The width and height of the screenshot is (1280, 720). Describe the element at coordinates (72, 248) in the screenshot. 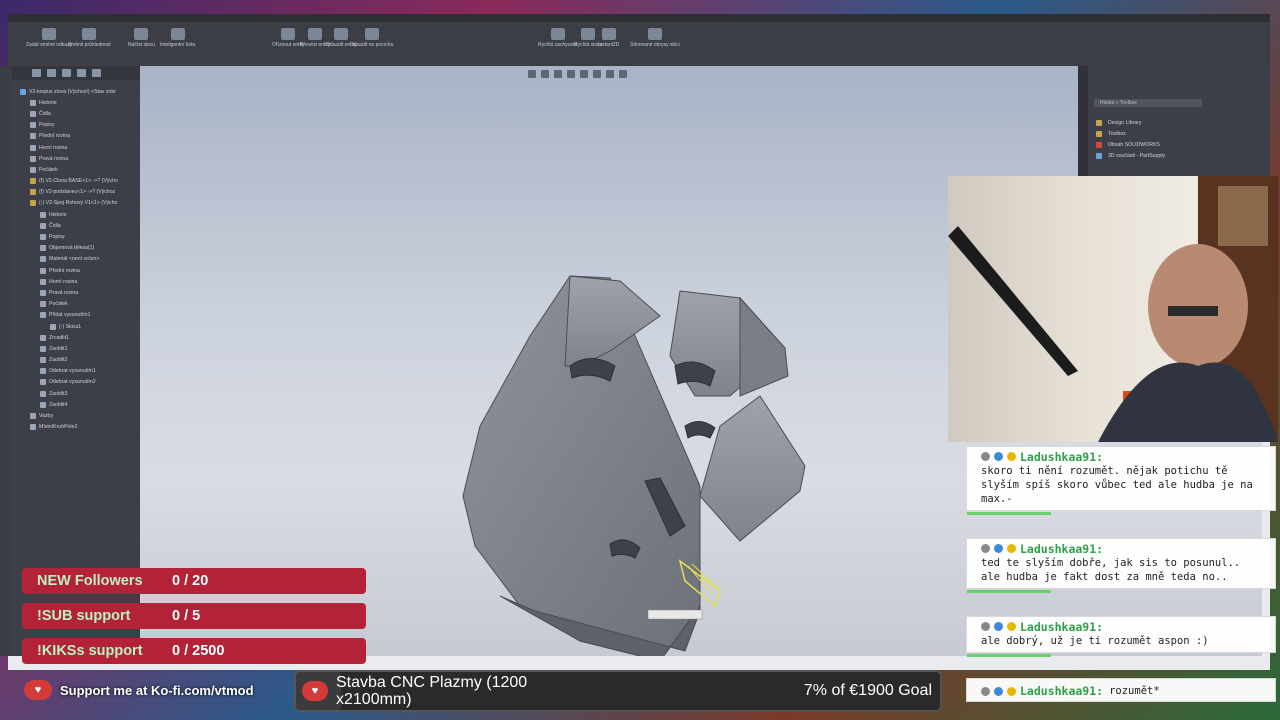

I see `tree-item-label: Objemová tělesa(1)` at that location.